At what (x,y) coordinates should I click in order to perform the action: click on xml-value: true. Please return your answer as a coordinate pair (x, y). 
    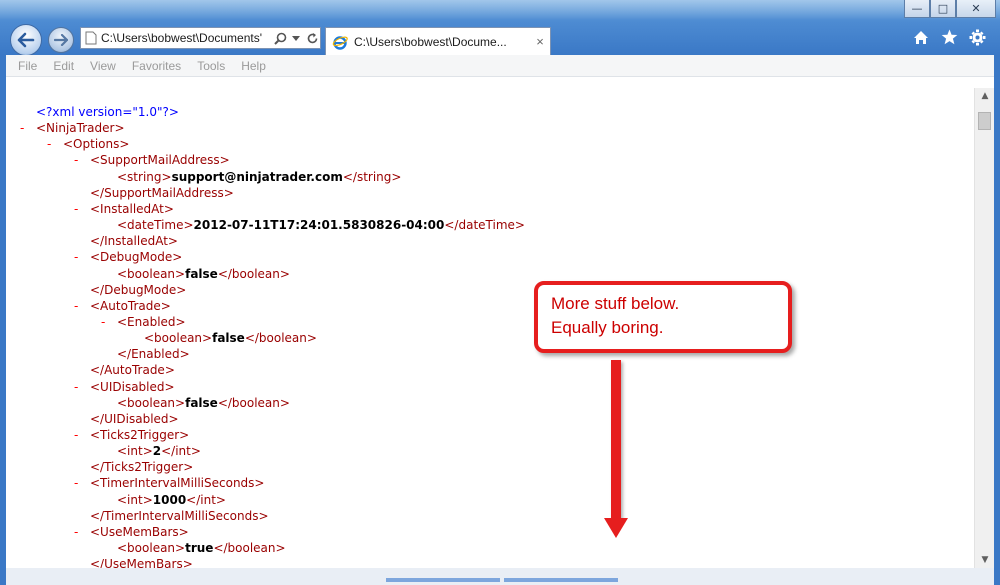
    Looking at the image, I should click on (199, 548).